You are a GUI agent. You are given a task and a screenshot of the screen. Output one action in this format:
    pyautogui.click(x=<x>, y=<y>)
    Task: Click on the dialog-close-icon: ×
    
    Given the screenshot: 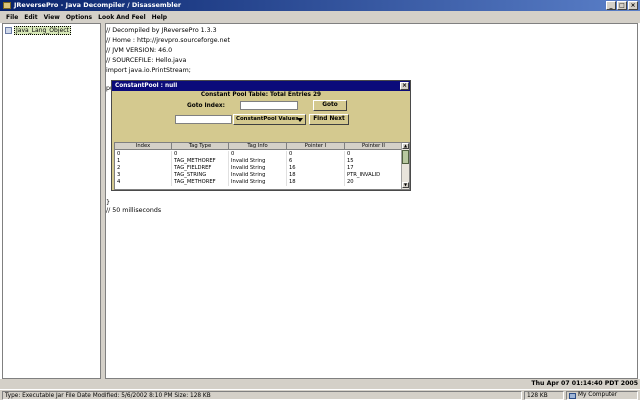 What is the action you would take?
    pyautogui.click(x=404, y=86)
    